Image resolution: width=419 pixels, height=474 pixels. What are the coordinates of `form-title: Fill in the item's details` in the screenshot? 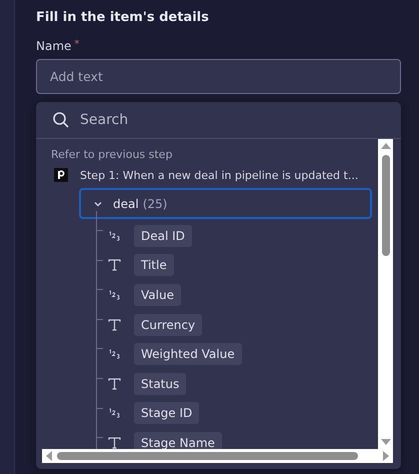 It's located at (123, 18).